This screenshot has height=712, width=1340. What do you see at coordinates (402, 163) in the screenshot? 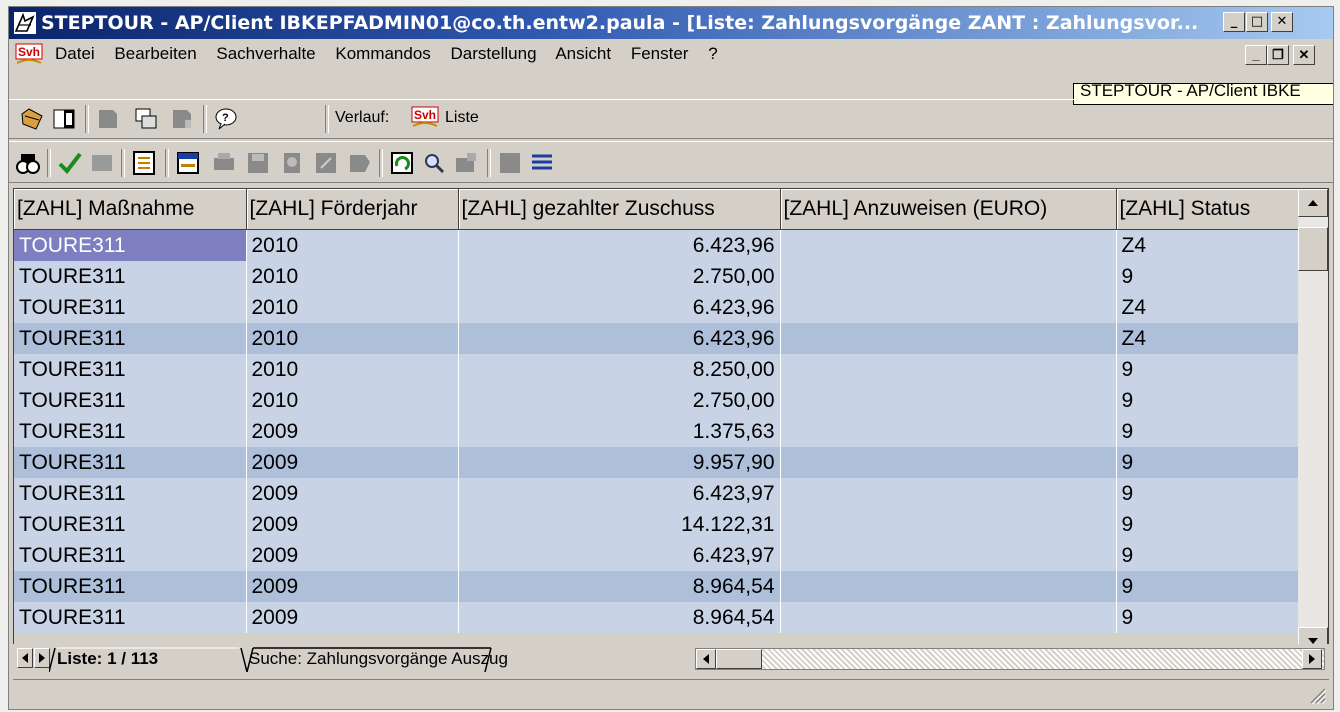
I see `refresh-icon` at bounding box center [402, 163].